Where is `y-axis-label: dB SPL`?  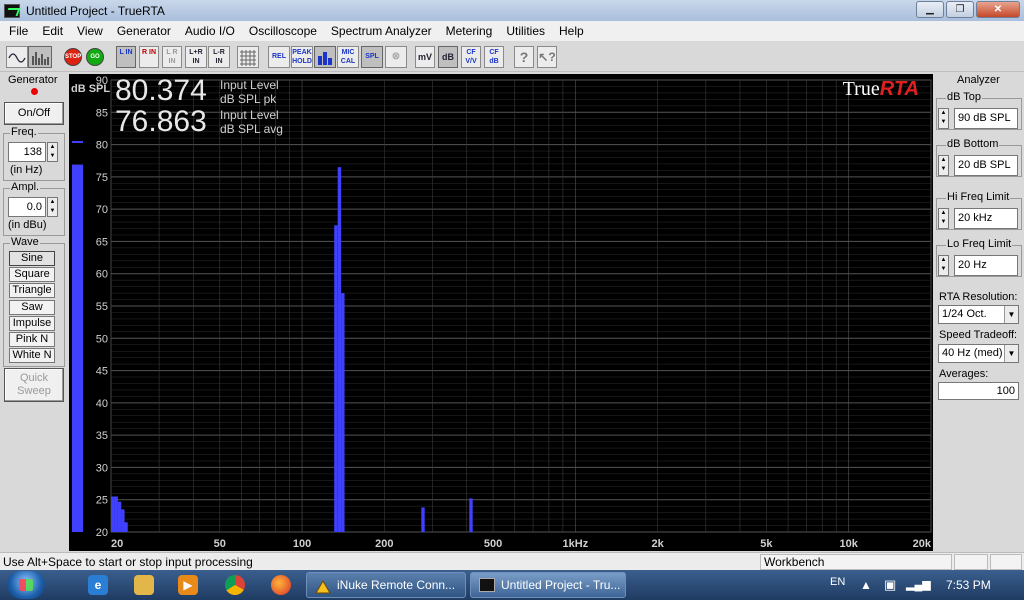 y-axis-label: dB SPL is located at coordinates (90, 89).